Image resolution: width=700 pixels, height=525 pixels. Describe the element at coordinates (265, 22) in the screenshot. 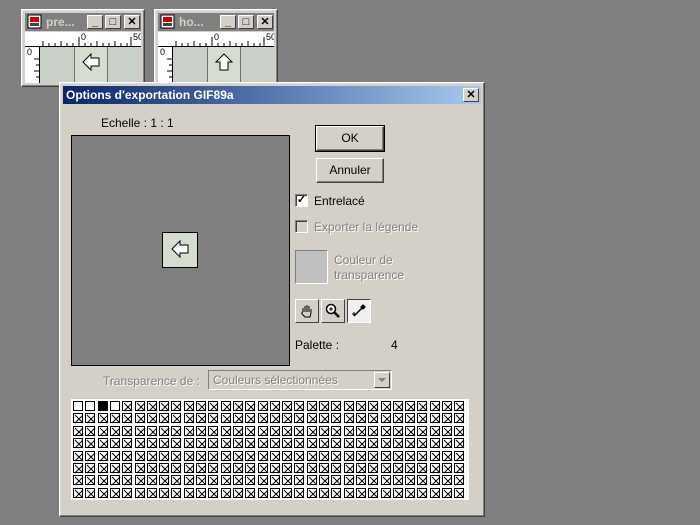

I see `close-button: ✕` at that location.